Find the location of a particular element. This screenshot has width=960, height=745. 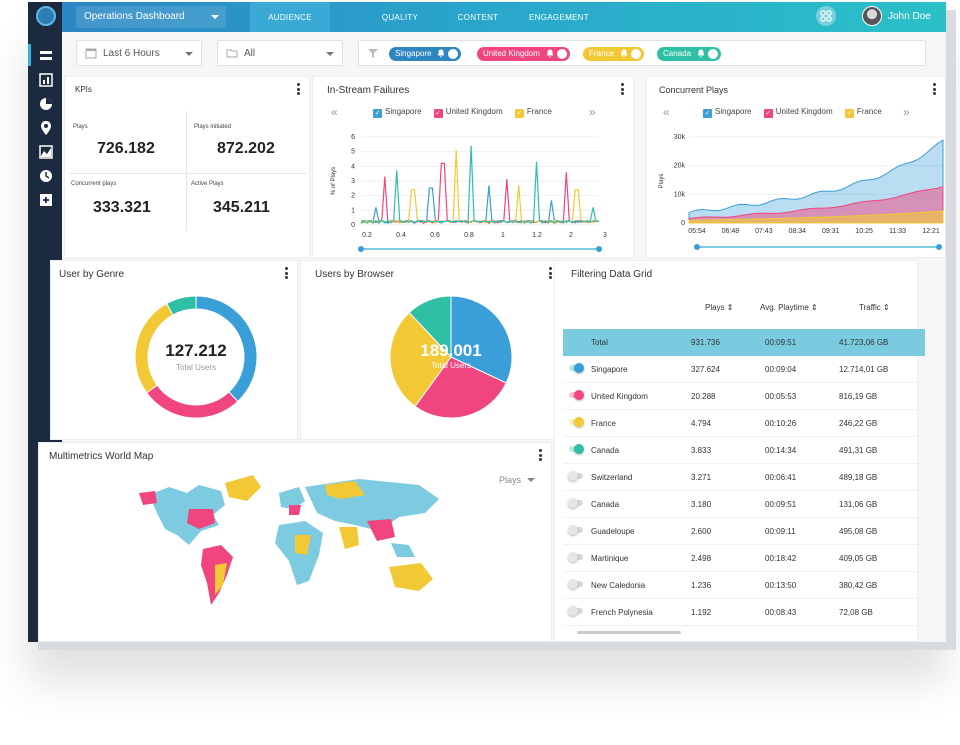

calendar-icon is located at coordinates (91, 53).